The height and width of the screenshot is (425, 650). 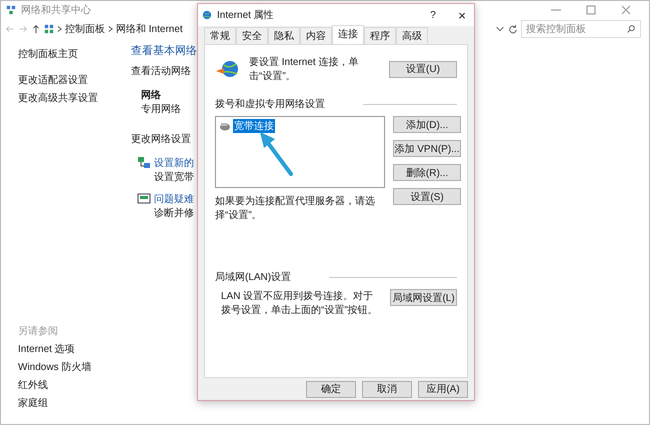 What do you see at coordinates (144, 163) in the screenshot?
I see `network-setup-icon` at bounding box center [144, 163].